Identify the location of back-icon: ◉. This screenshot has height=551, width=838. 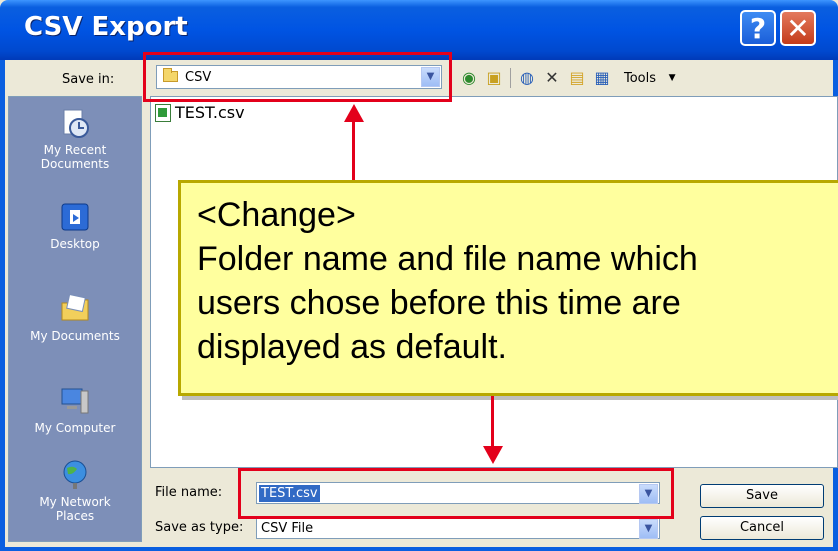
(469, 78).